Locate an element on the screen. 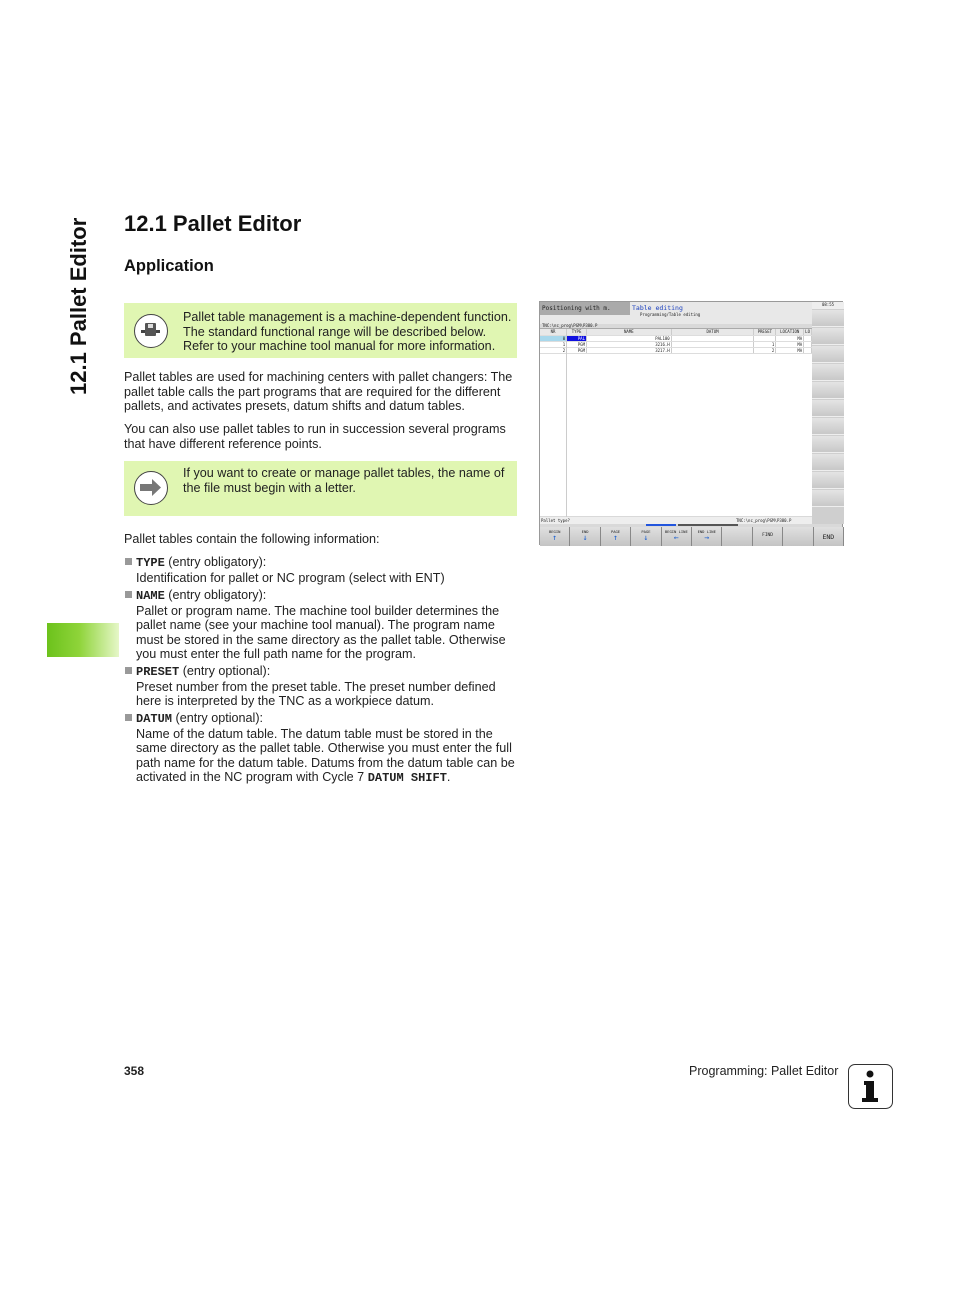 Image resolution: width=954 pixels, height=1308 pixels. status-prompt: Pallet type? is located at coordinates (555, 520).